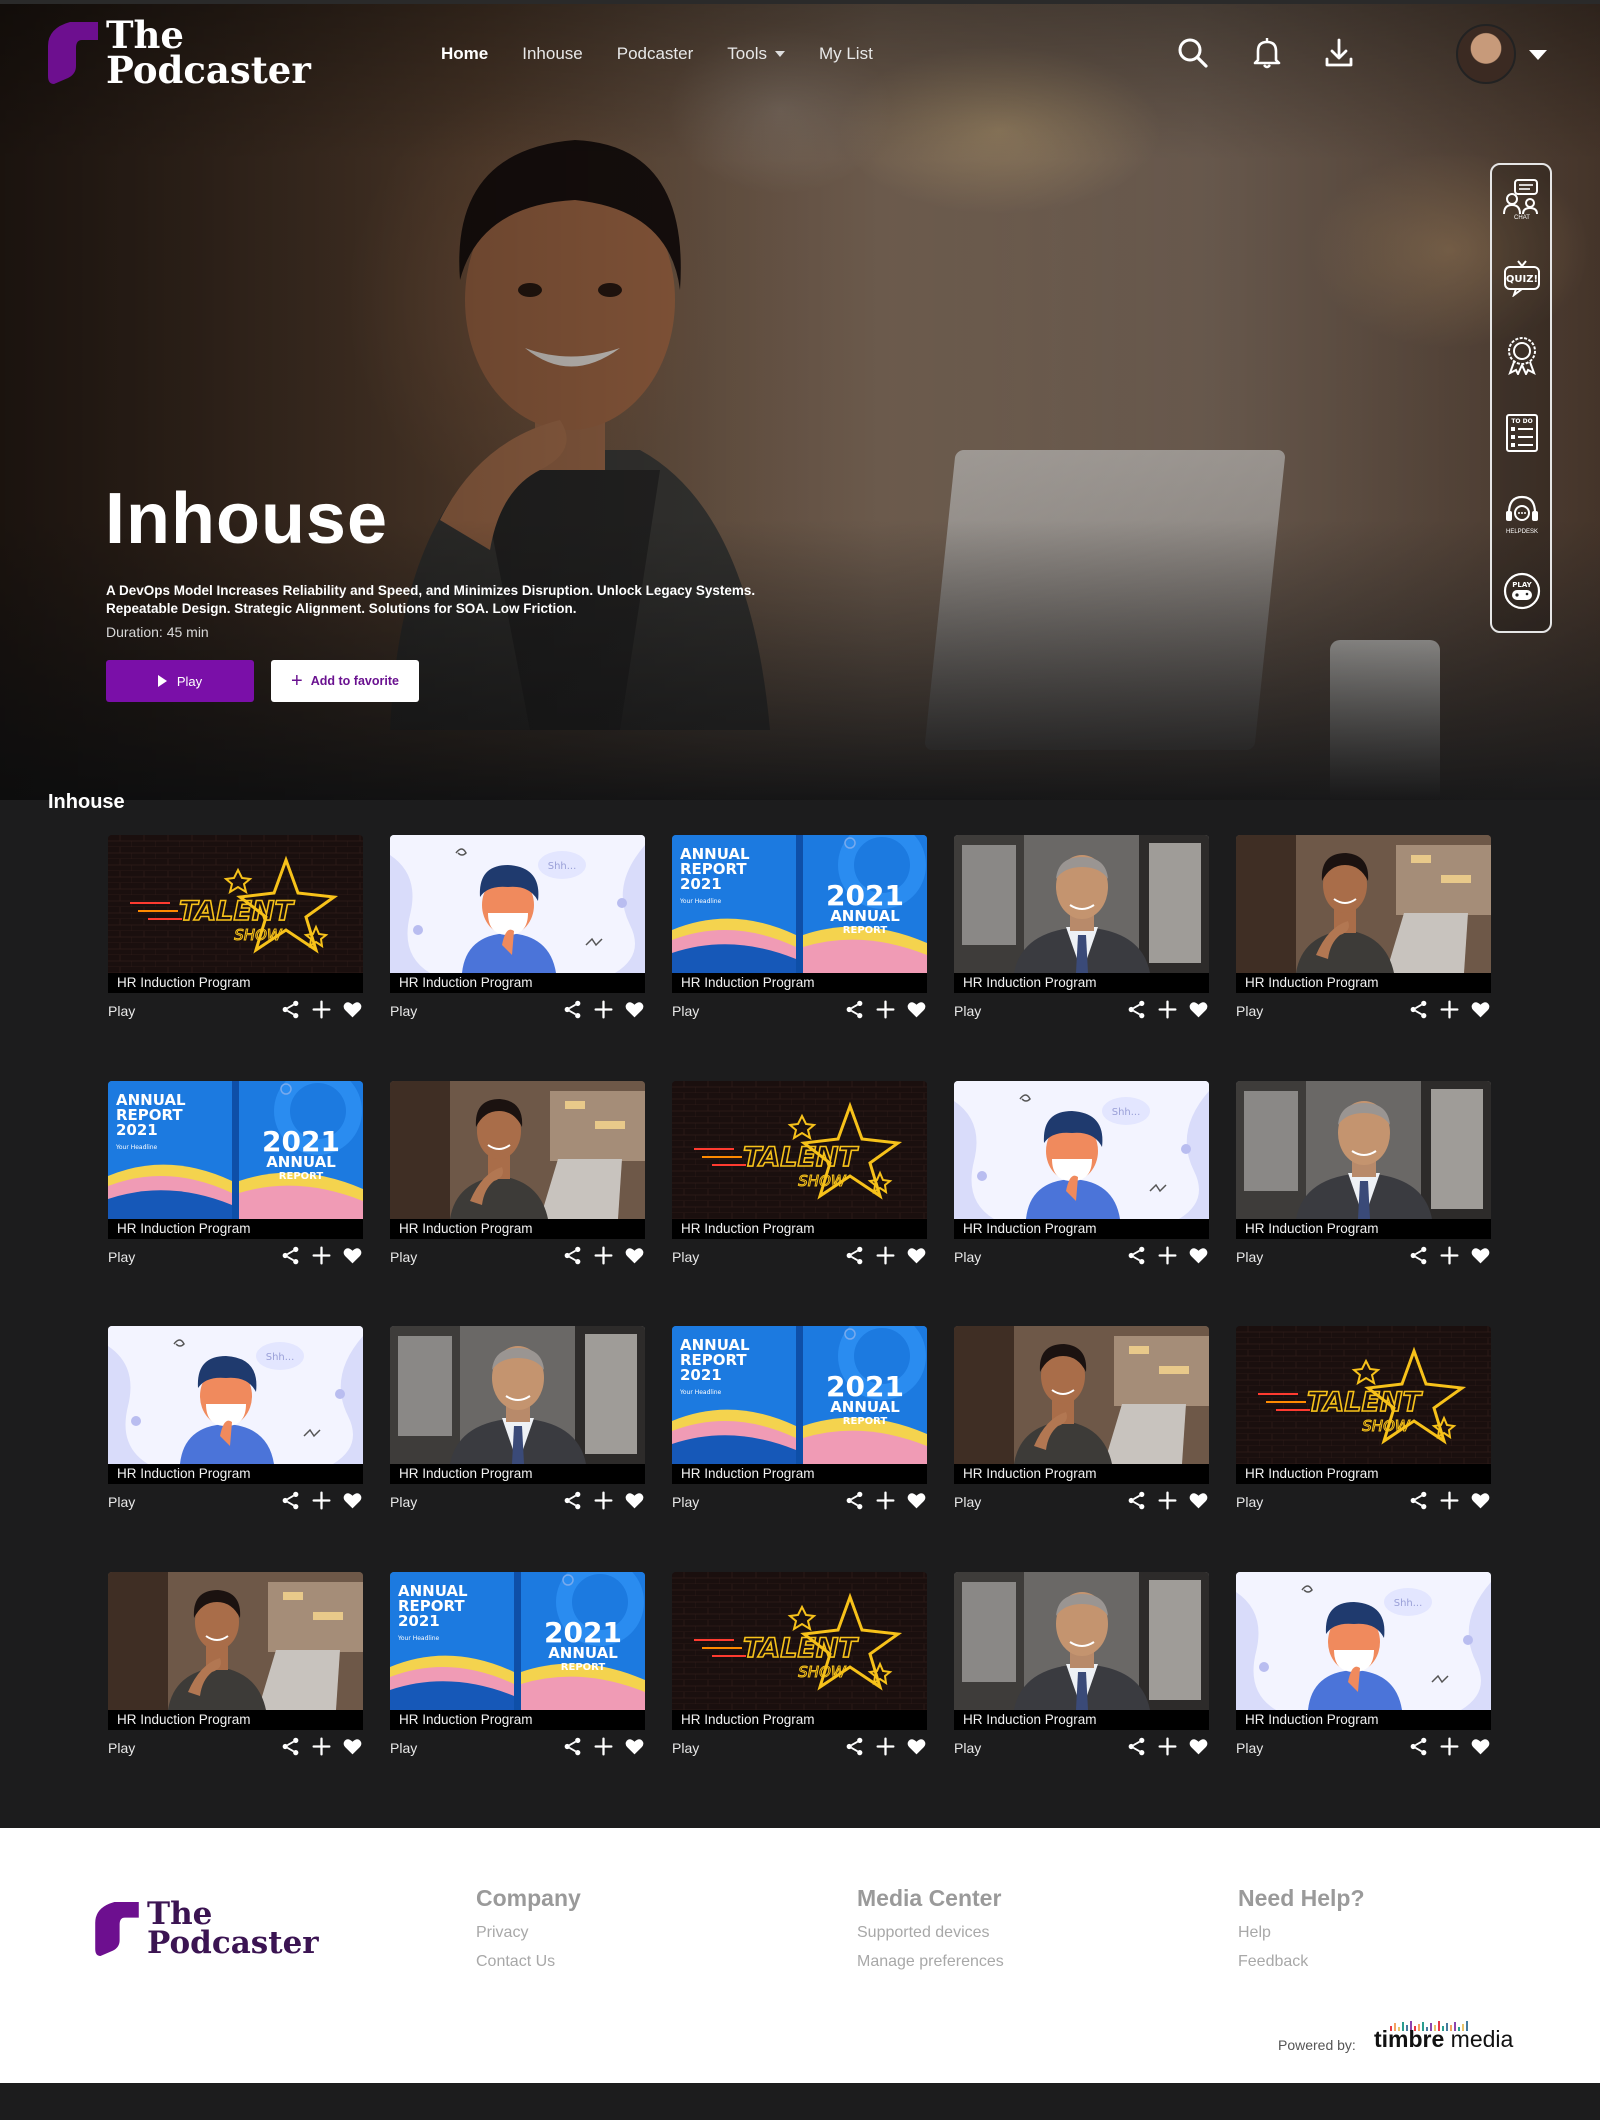 This screenshot has height=2120, width=1600. I want to click on video-card: TALENT SHOW HR Induction Program Play, so click(799, 1666).